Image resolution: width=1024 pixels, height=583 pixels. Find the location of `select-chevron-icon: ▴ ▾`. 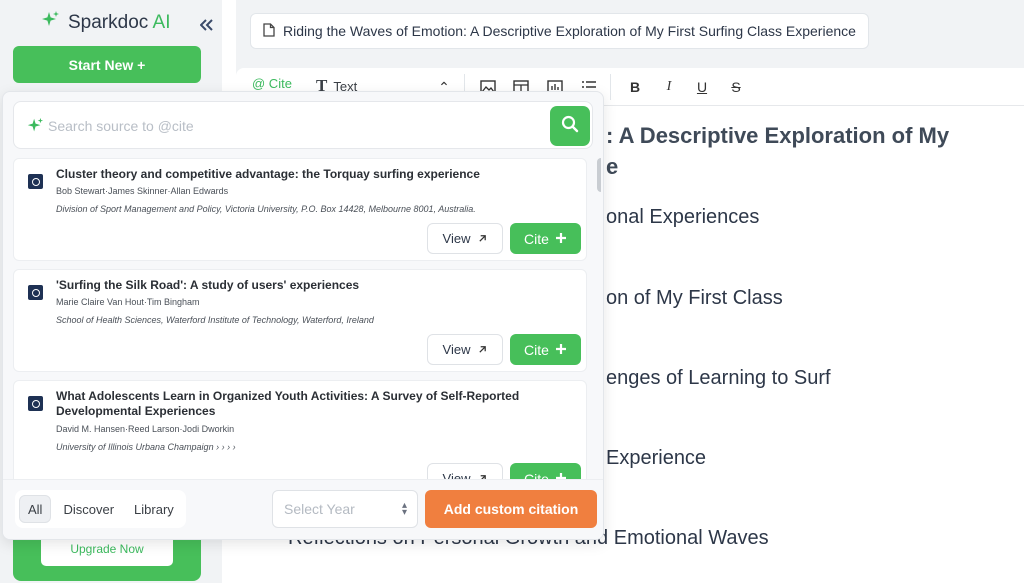

select-chevron-icon: ▴ ▾ is located at coordinates (404, 509).